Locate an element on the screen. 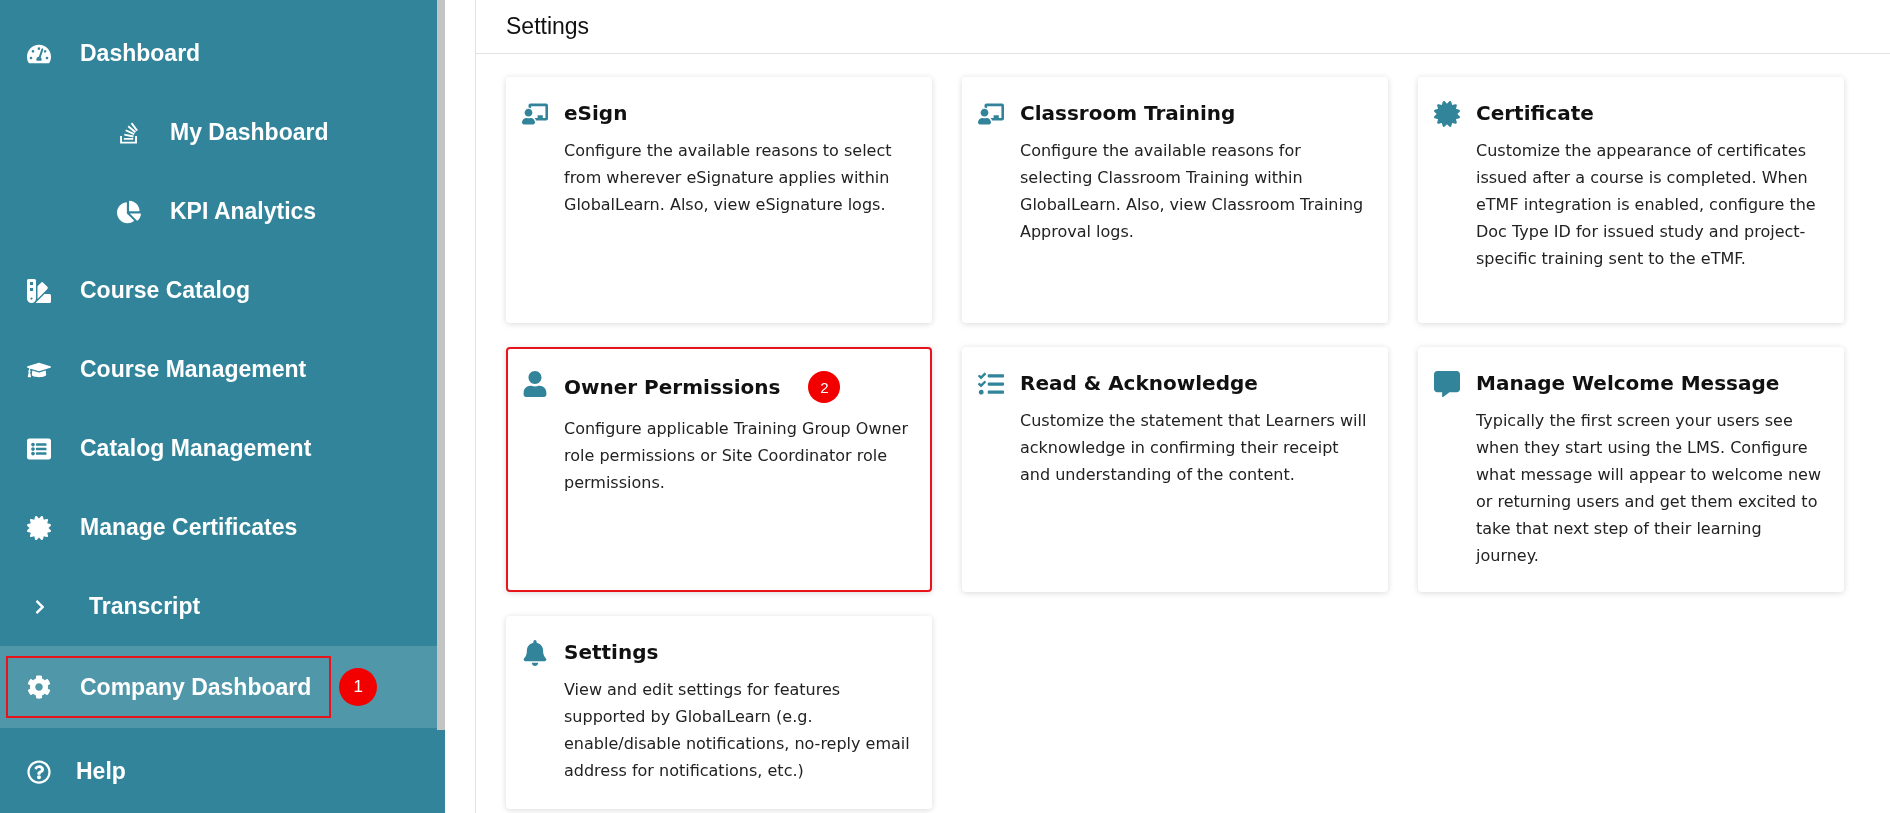 The height and width of the screenshot is (813, 1890). sidebar-item: Company Dashboard 1 is located at coordinates (218, 687).